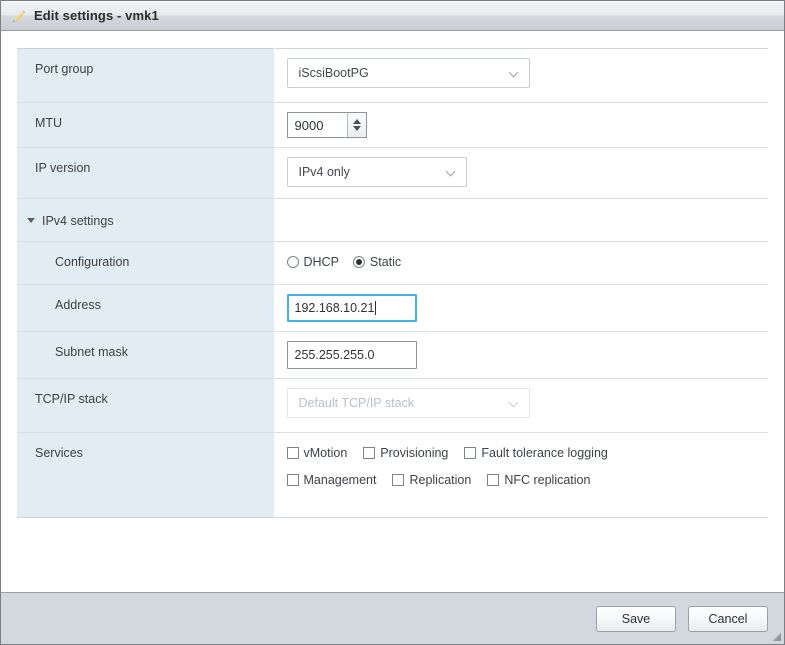 This screenshot has width=785, height=645. I want to click on label-ip-version: IP version, so click(146, 173).